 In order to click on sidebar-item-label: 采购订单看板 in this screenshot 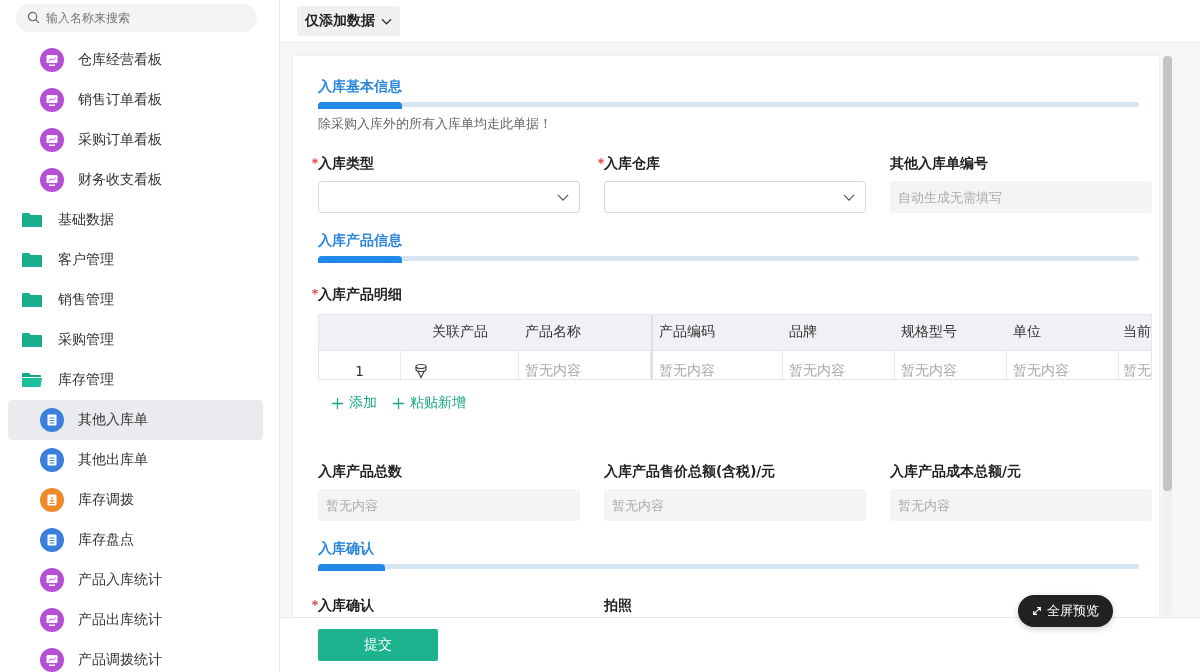, I will do `click(120, 140)`.